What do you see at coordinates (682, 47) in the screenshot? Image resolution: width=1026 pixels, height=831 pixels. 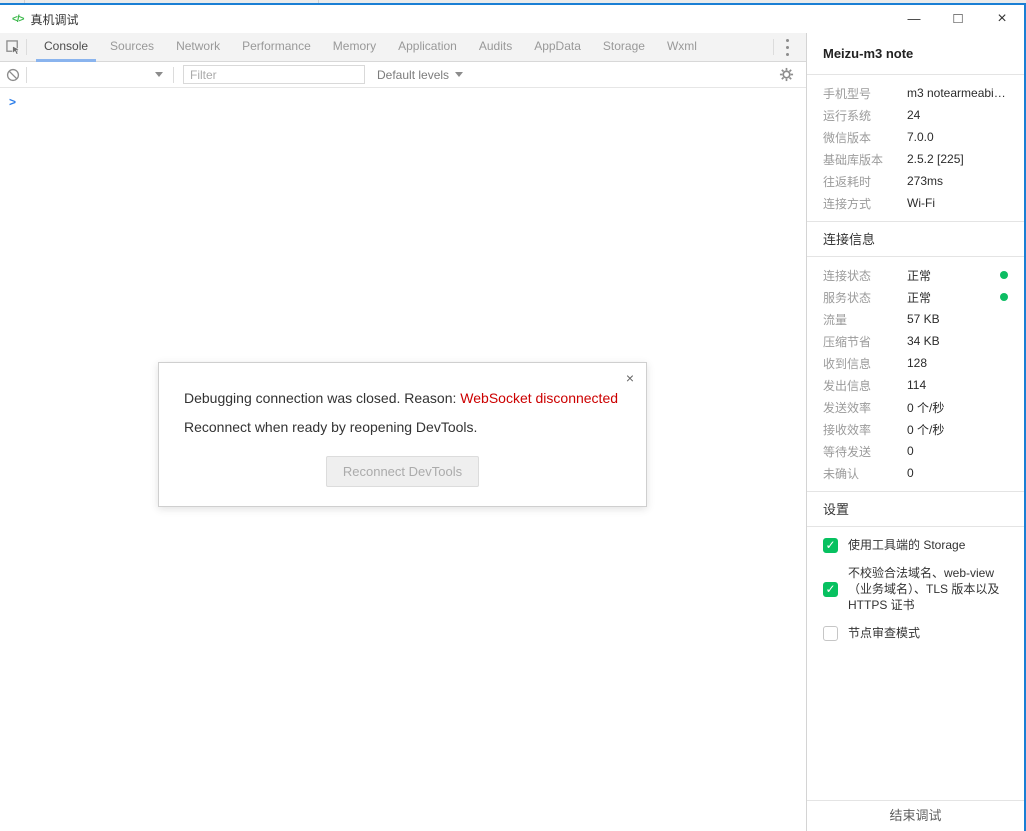 I see `tab-wxml: Wxml` at bounding box center [682, 47].